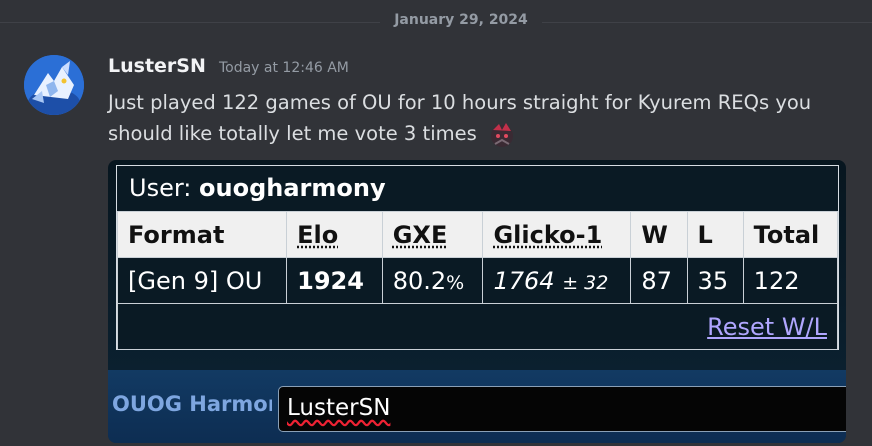  I want to click on header-glicko: Glicko-1, so click(557, 234).